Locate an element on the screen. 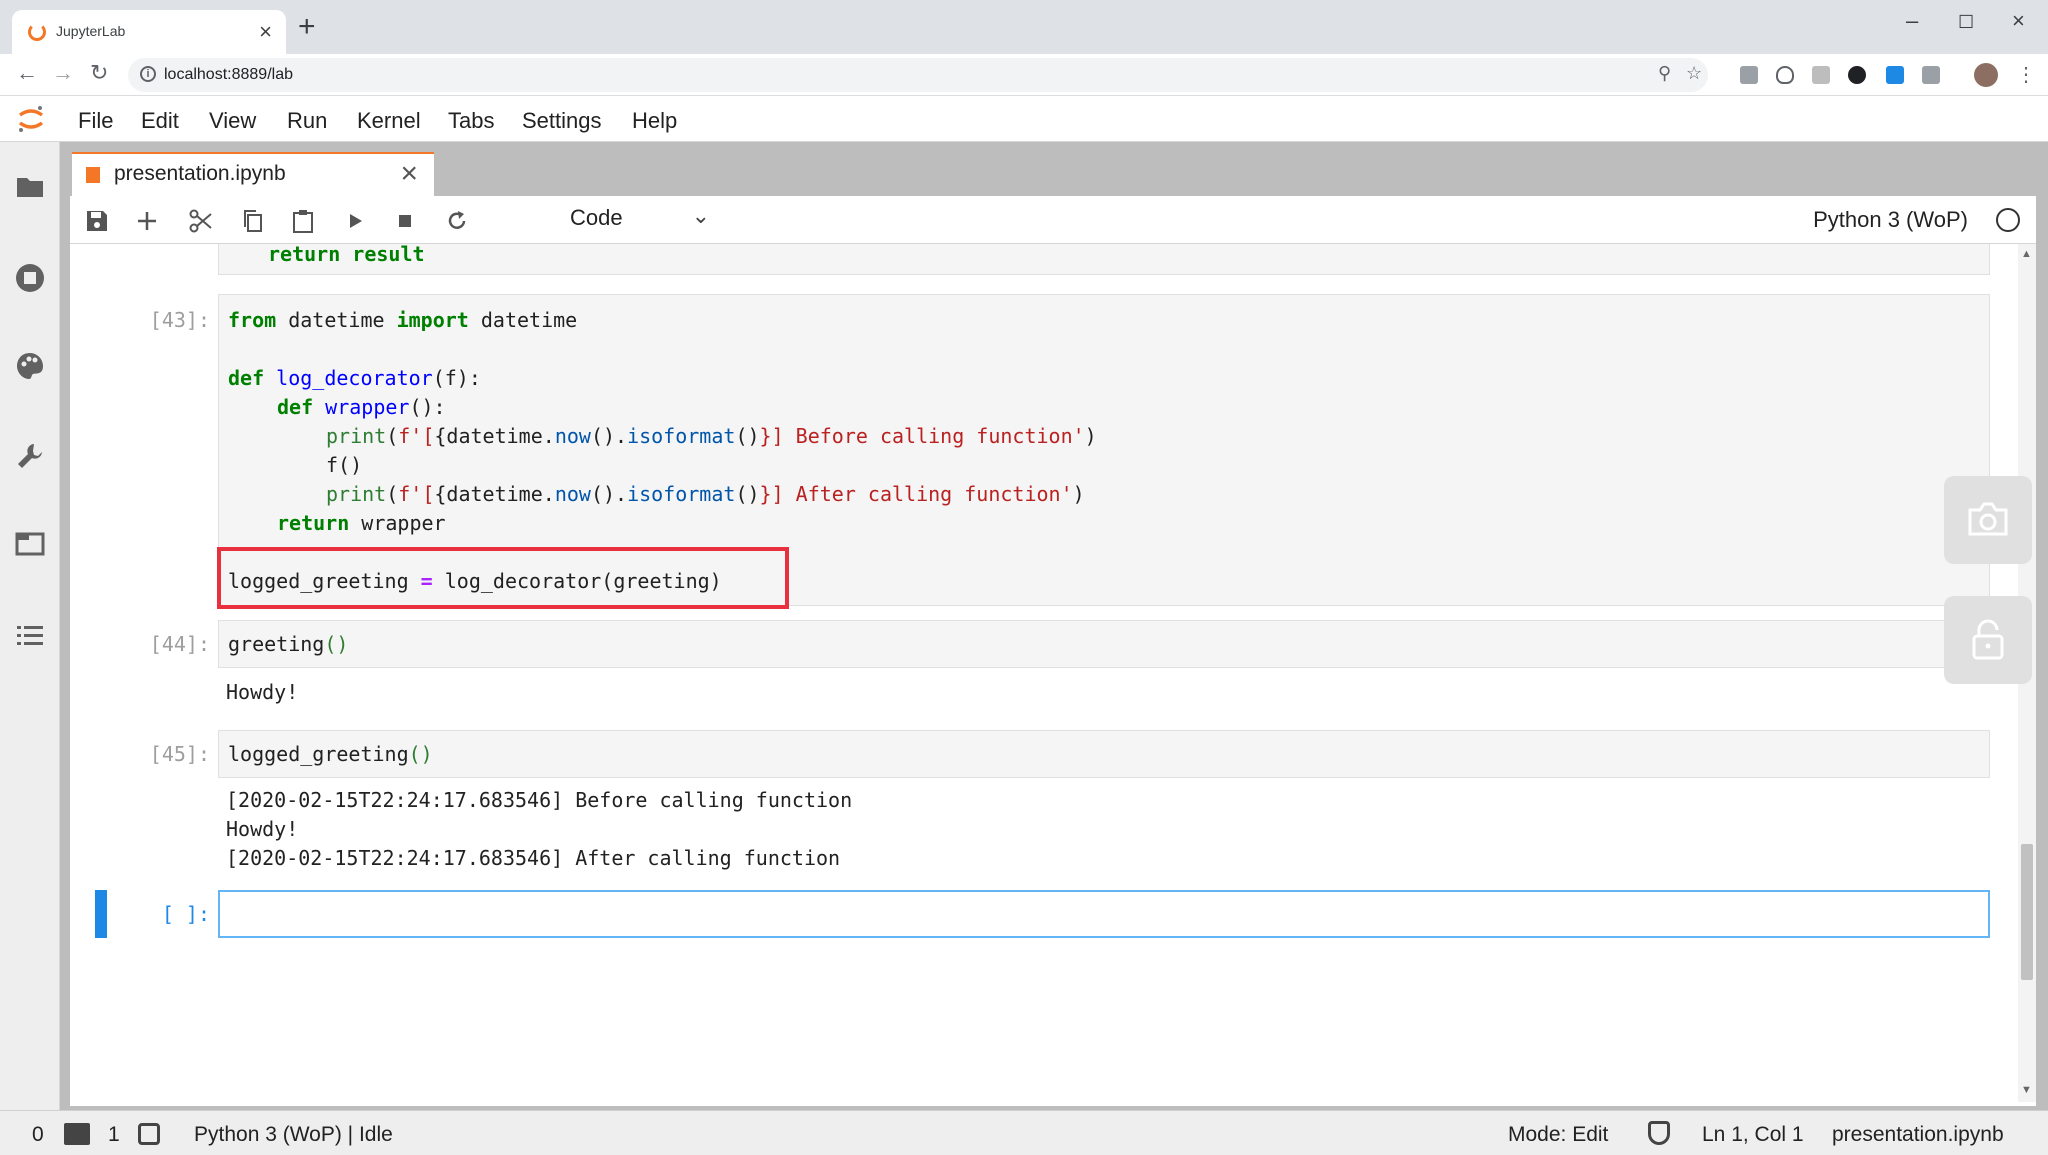 Image resolution: width=2048 pixels, height=1155 pixels. paste-icon is located at coordinates (303, 221).